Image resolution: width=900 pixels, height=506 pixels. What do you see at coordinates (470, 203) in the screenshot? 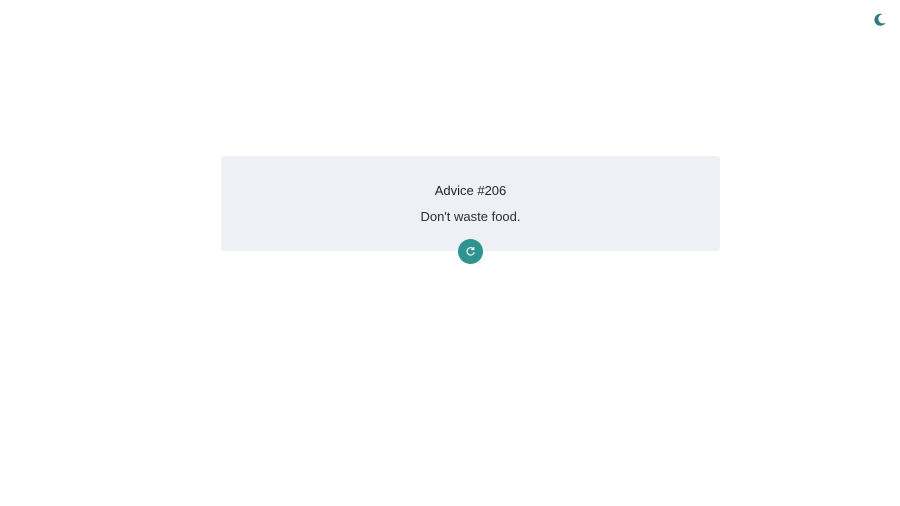
I see `advice-card: Advice #206 Don't waste food.` at bounding box center [470, 203].